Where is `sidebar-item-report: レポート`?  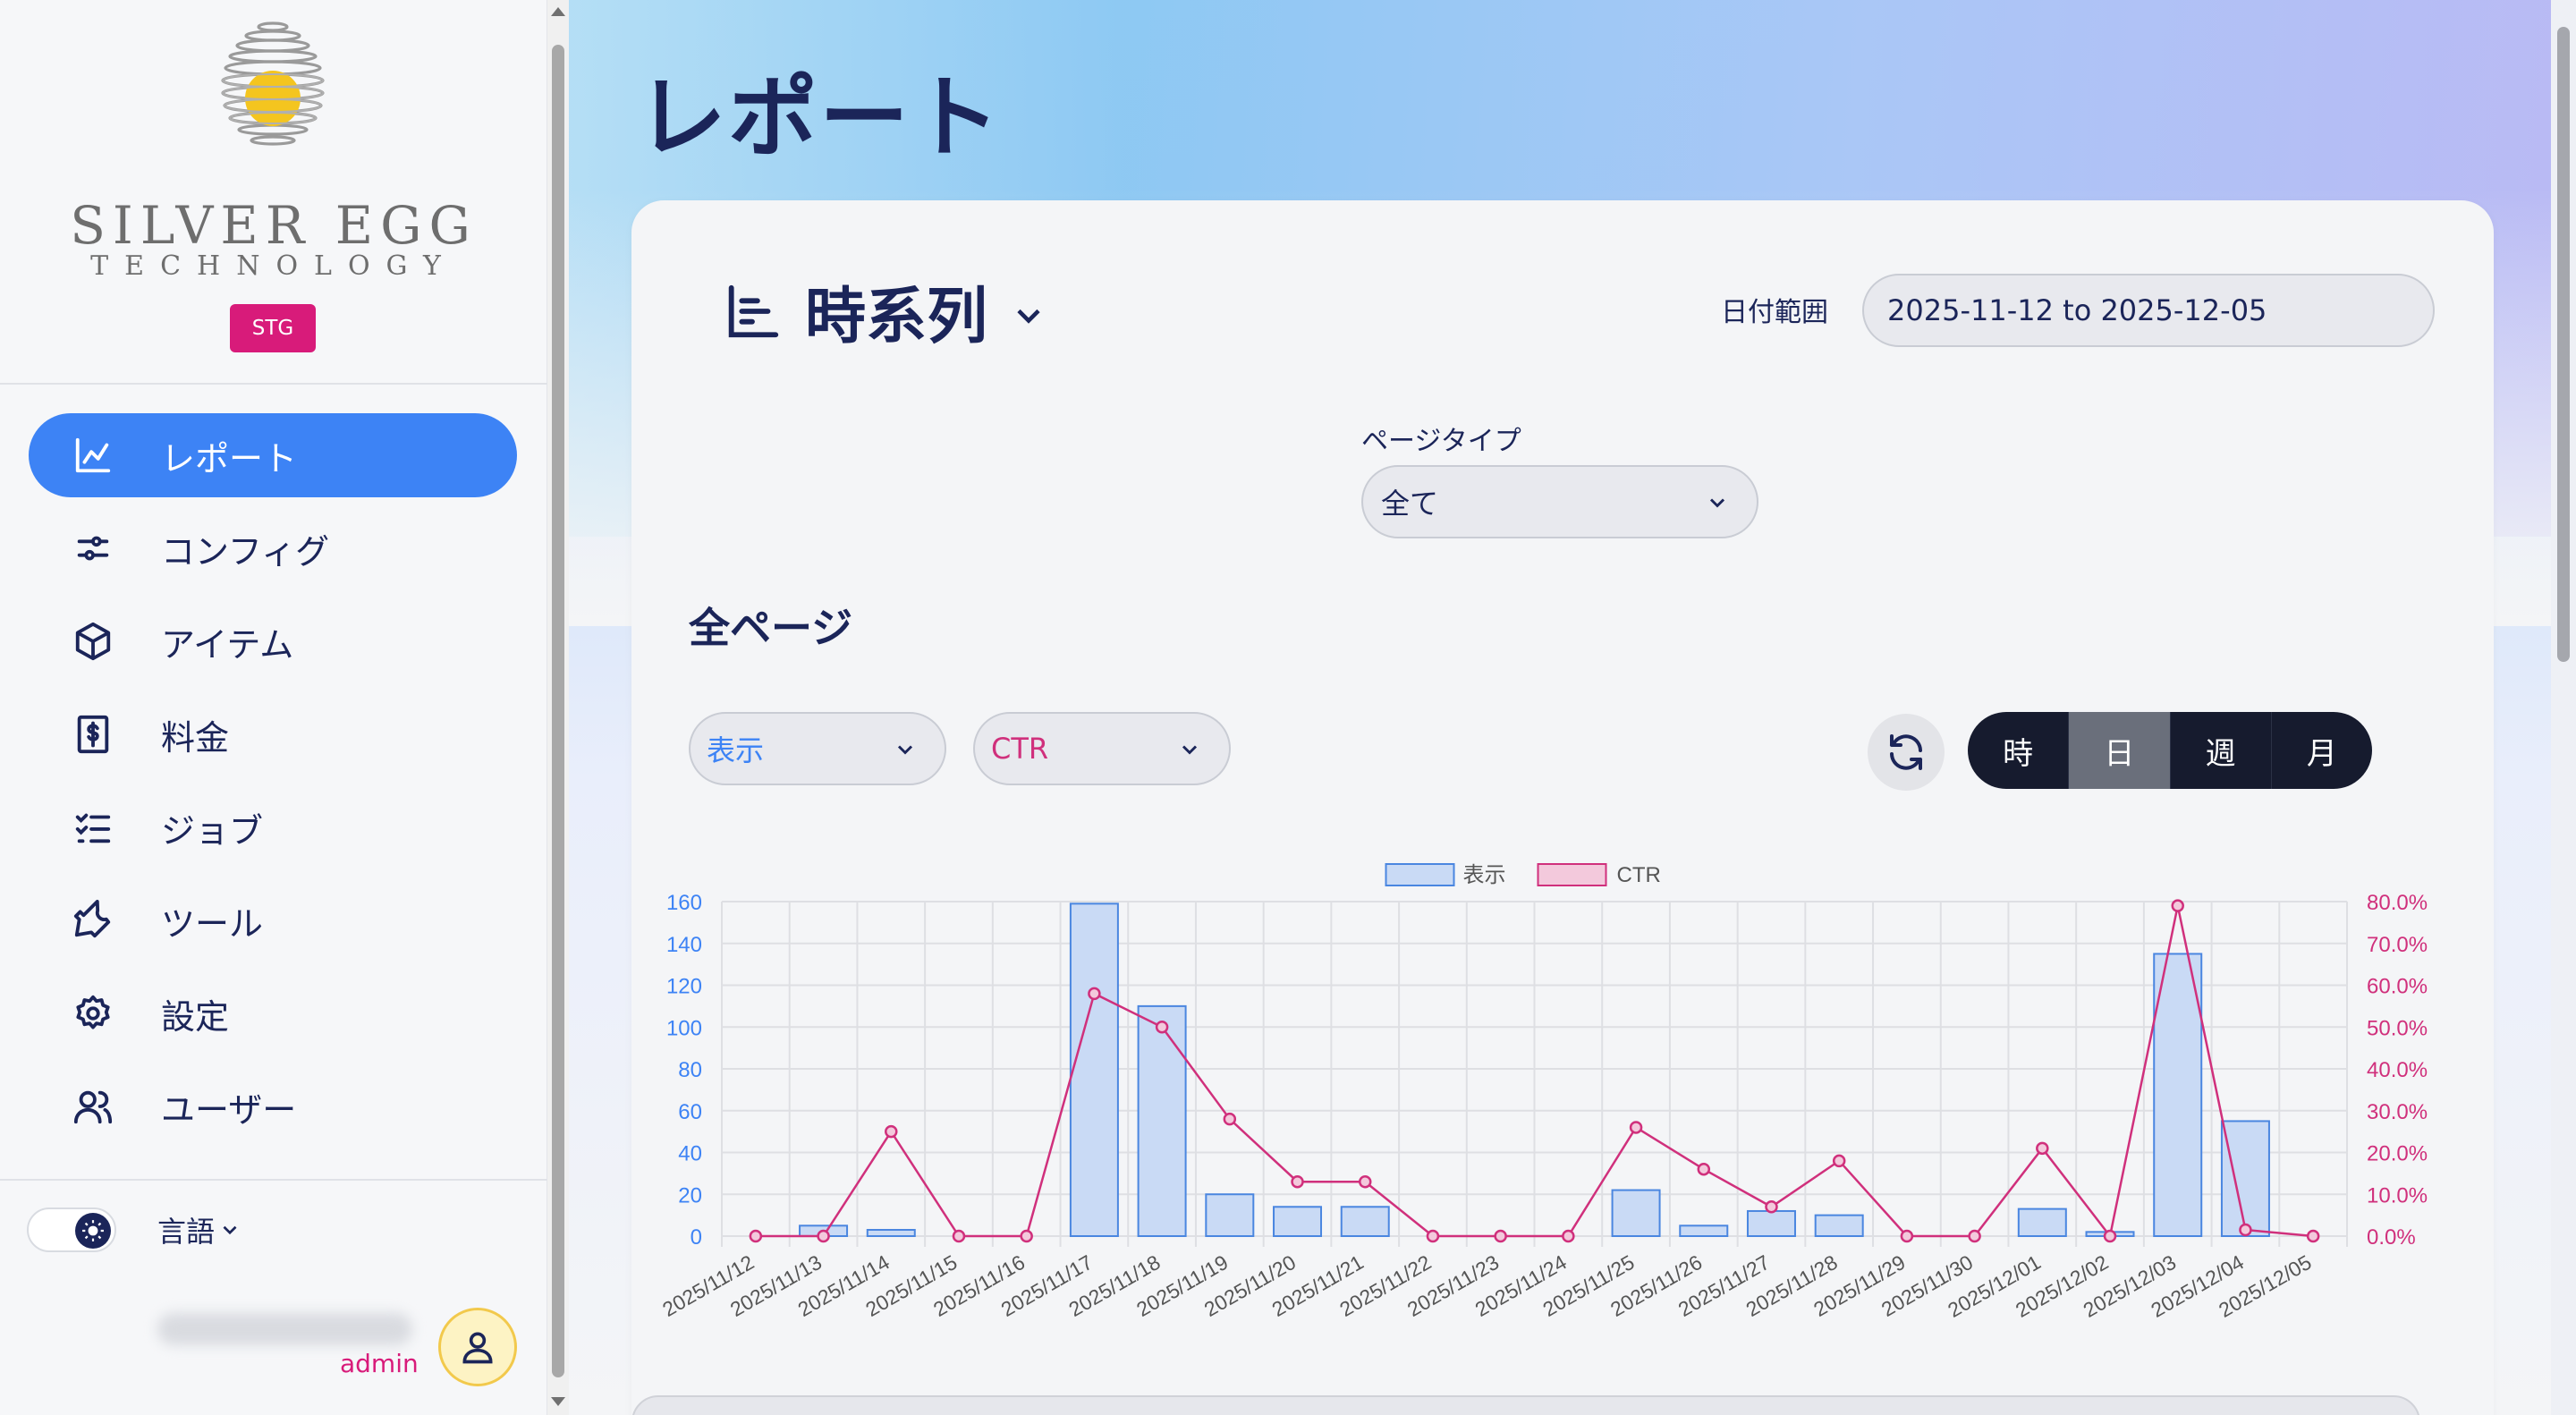
sidebar-item-report: レポート is located at coordinates (273, 455).